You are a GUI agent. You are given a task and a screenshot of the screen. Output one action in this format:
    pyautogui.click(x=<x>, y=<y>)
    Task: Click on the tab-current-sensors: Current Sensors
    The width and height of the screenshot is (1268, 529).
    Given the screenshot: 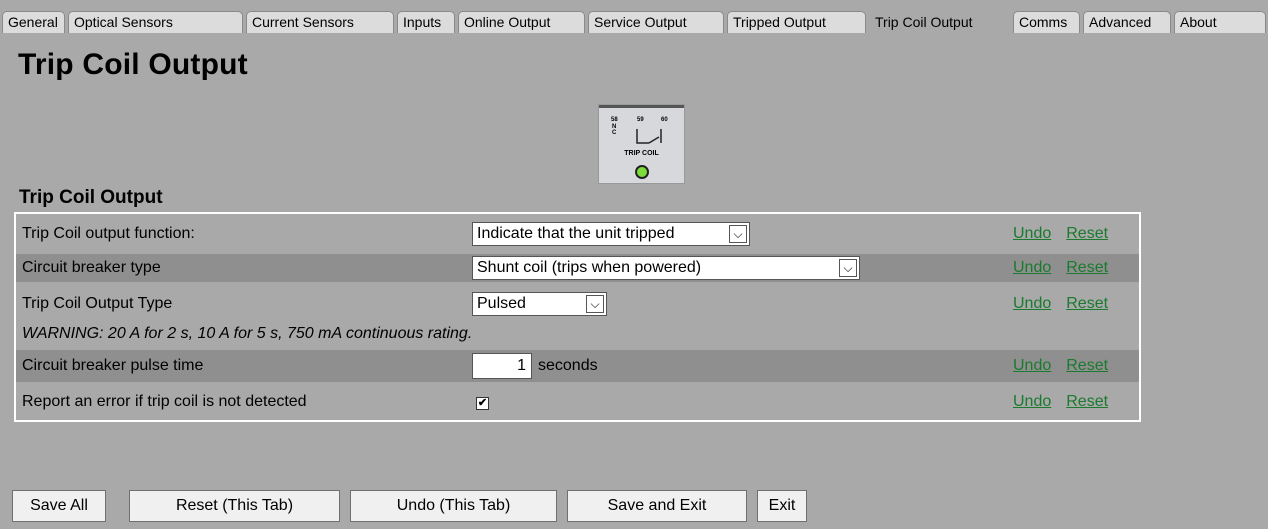 What is the action you would take?
    pyautogui.click(x=320, y=22)
    